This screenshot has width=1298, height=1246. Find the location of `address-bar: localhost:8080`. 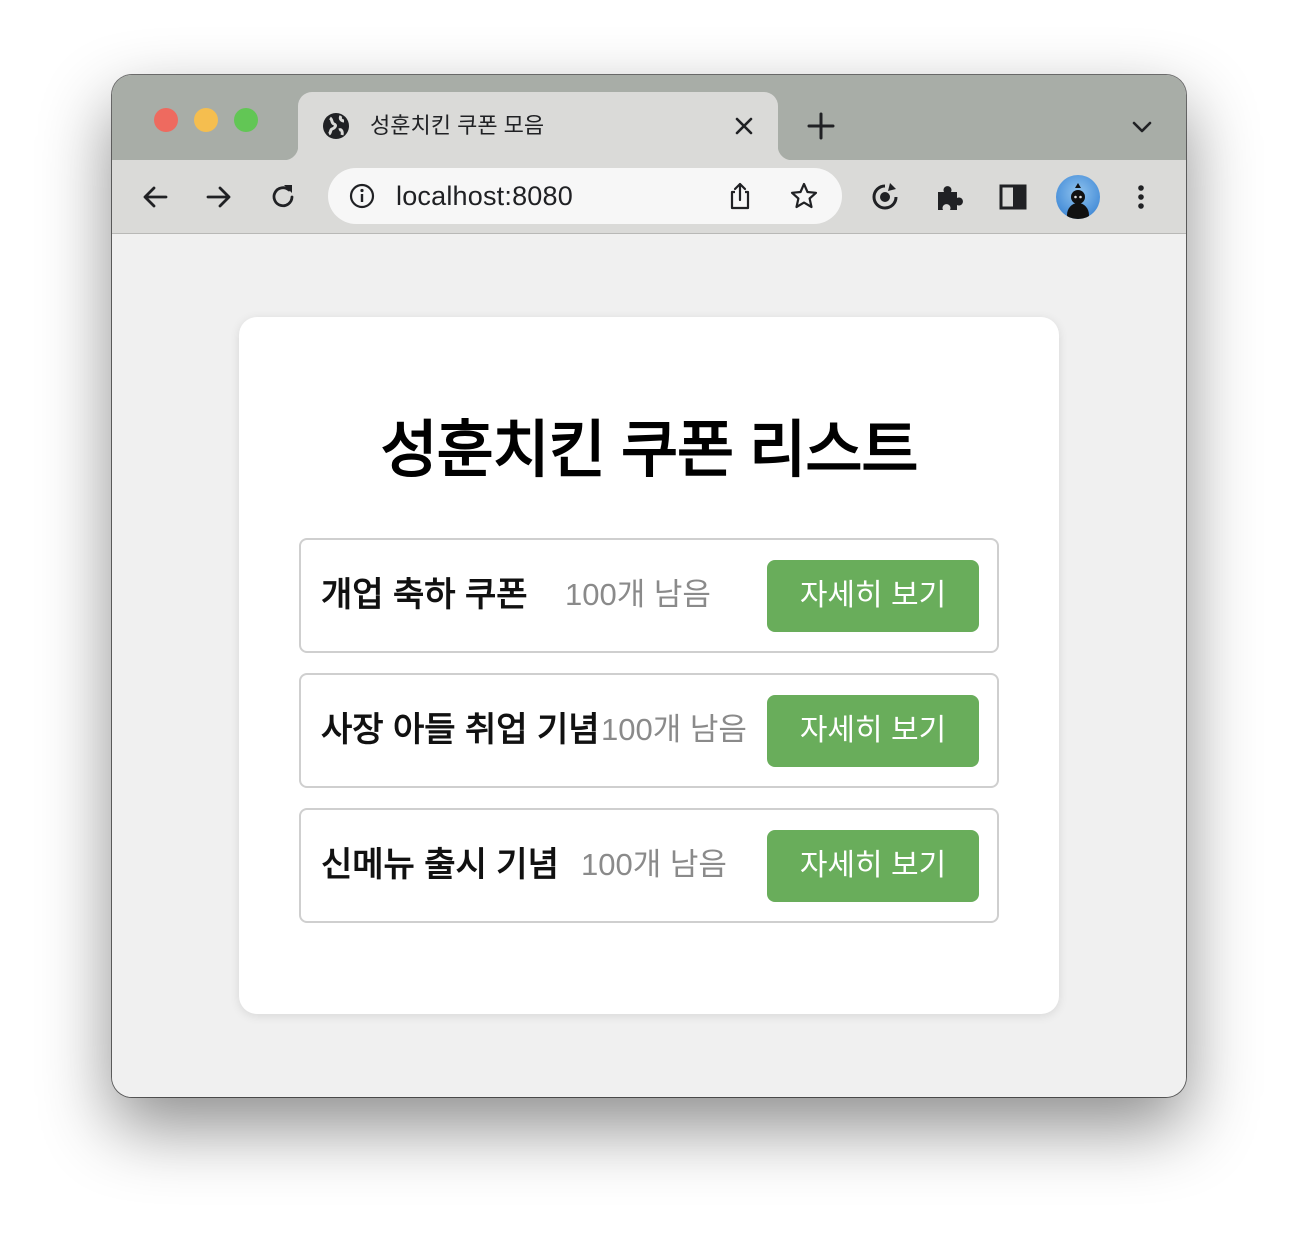

address-bar: localhost:8080 is located at coordinates (585, 196).